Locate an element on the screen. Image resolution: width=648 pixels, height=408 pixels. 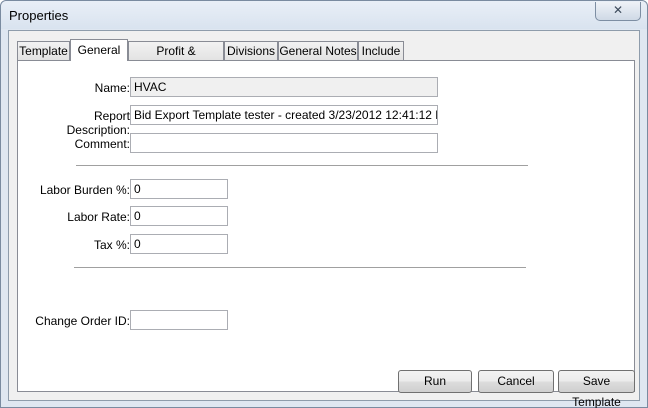
comment-field is located at coordinates (284, 143).